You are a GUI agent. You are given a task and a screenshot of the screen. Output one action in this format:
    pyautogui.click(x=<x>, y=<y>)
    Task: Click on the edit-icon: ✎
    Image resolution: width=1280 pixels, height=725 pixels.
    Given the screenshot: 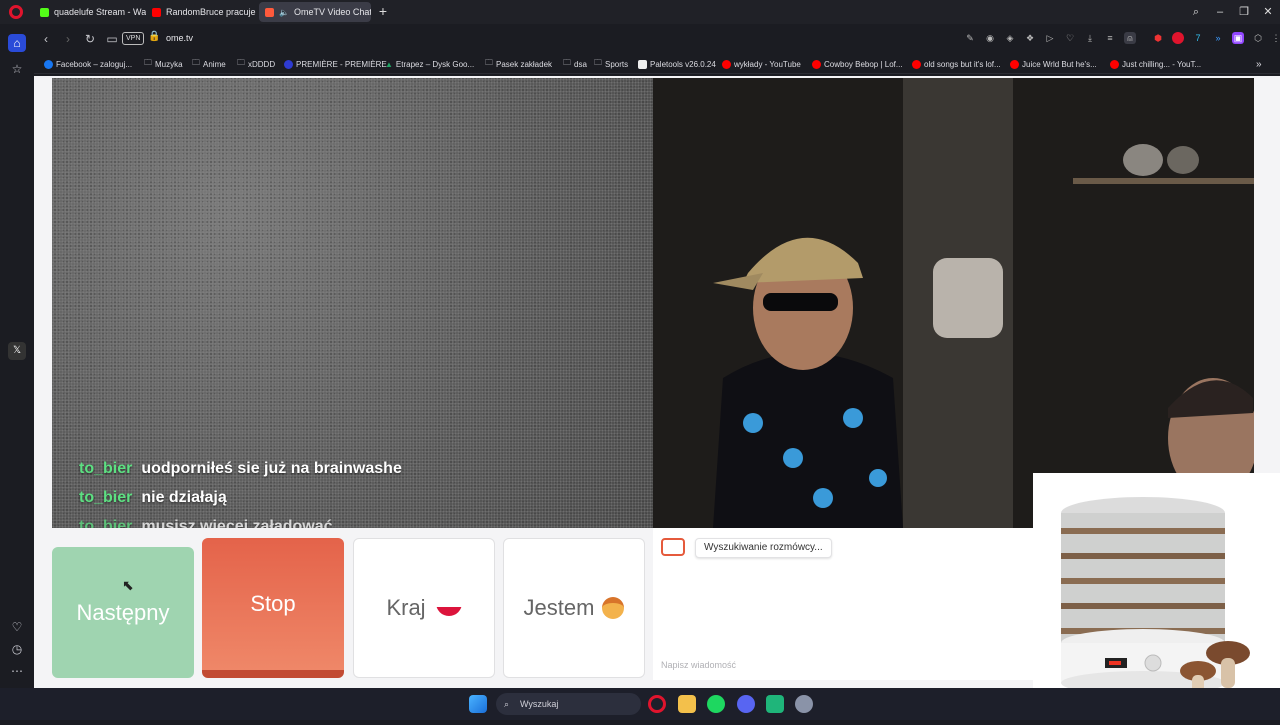 What is the action you would take?
    pyautogui.click(x=970, y=38)
    